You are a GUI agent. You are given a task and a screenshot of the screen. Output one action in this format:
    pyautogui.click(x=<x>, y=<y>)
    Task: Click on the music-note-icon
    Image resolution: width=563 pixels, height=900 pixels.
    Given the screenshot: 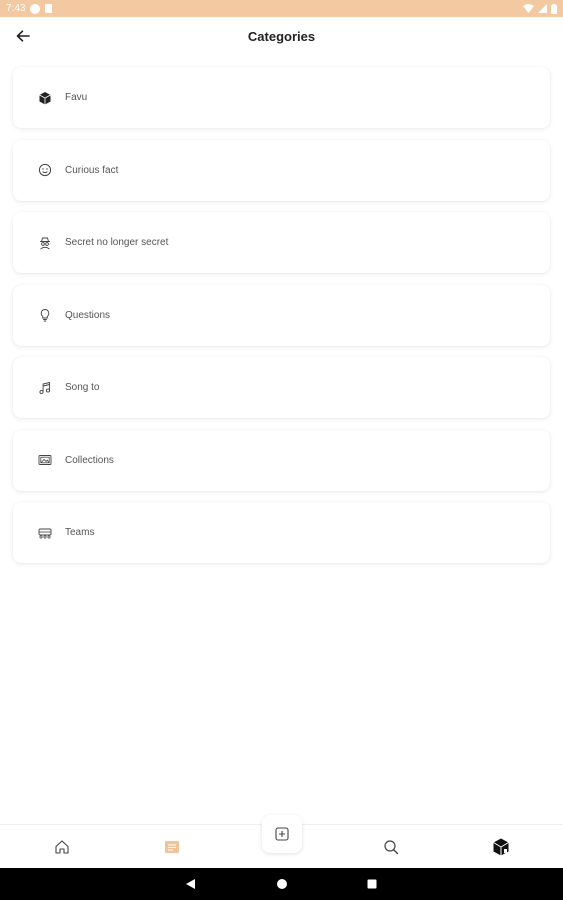 What is the action you would take?
    pyautogui.click(x=45, y=388)
    